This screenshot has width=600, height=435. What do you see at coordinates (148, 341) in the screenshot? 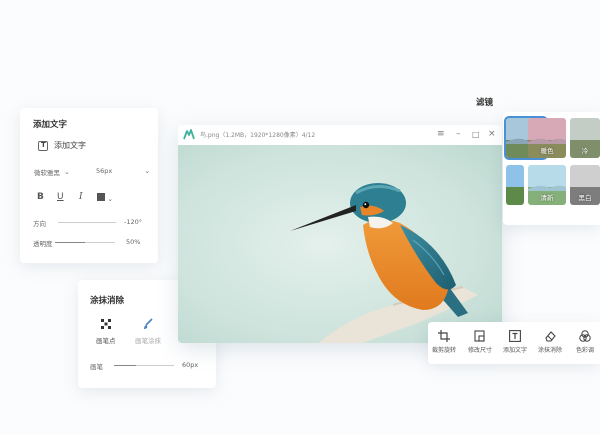
I see `brush-tool-label: 画笔涂抹` at bounding box center [148, 341].